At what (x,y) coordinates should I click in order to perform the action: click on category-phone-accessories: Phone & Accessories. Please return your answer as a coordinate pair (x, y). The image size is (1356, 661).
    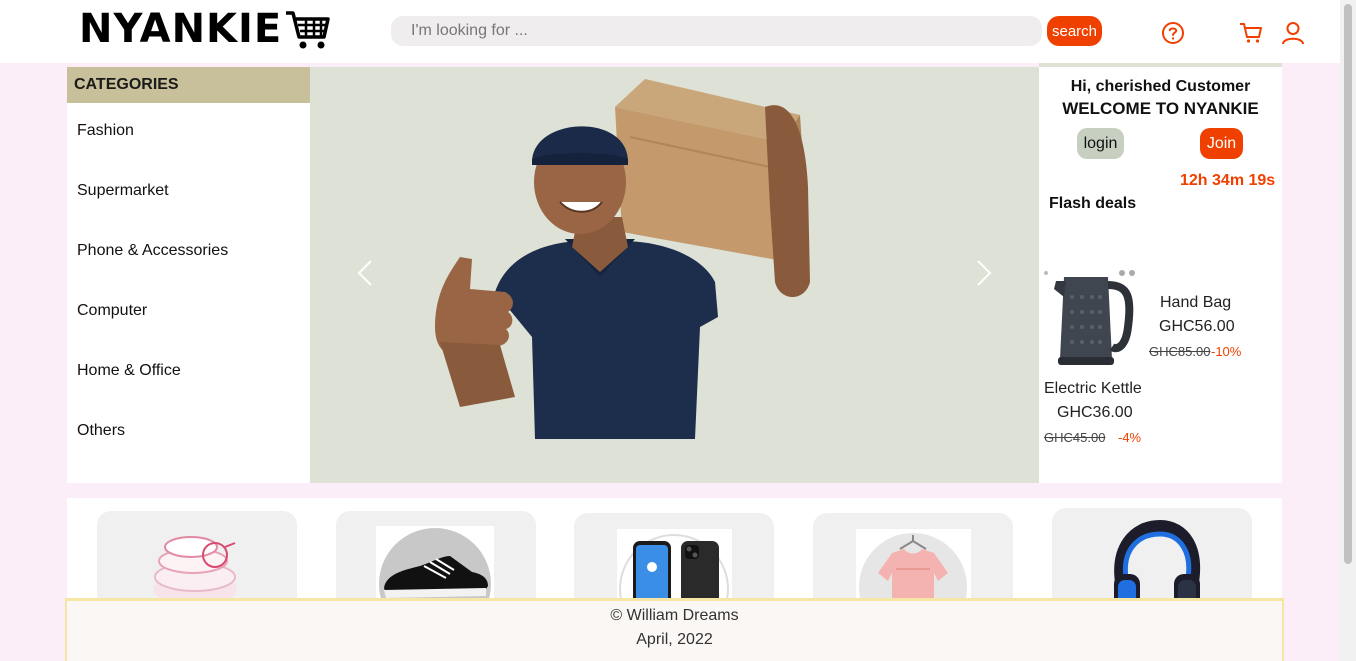
    Looking at the image, I should click on (152, 251).